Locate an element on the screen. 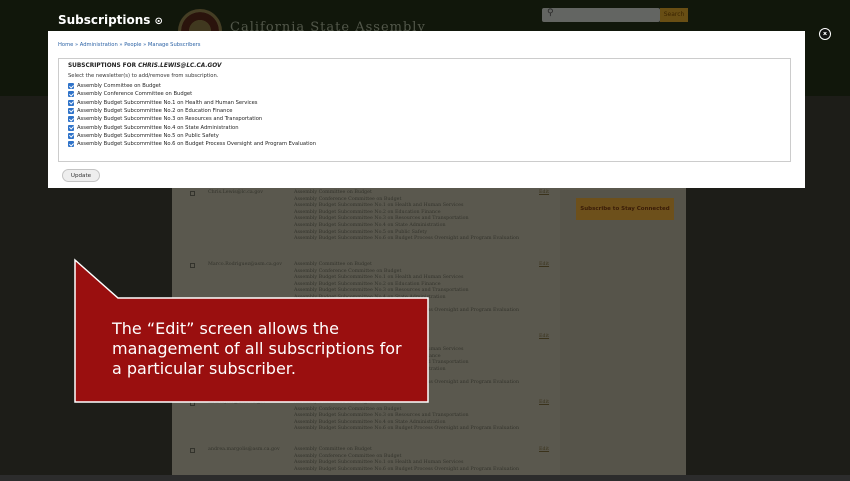 The width and height of the screenshot is (850, 481). update-button: Update is located at coordinates (81, 175).